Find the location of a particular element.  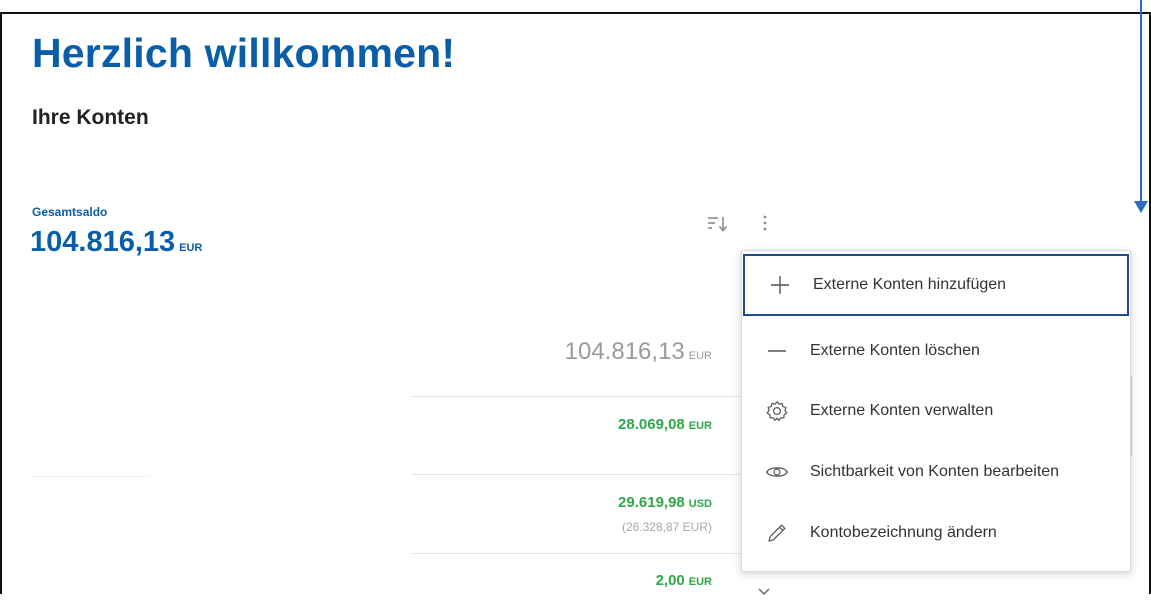

menu-item-manage-external-accounts: Externe Konten verwalten is located at coordinates (936, 411).